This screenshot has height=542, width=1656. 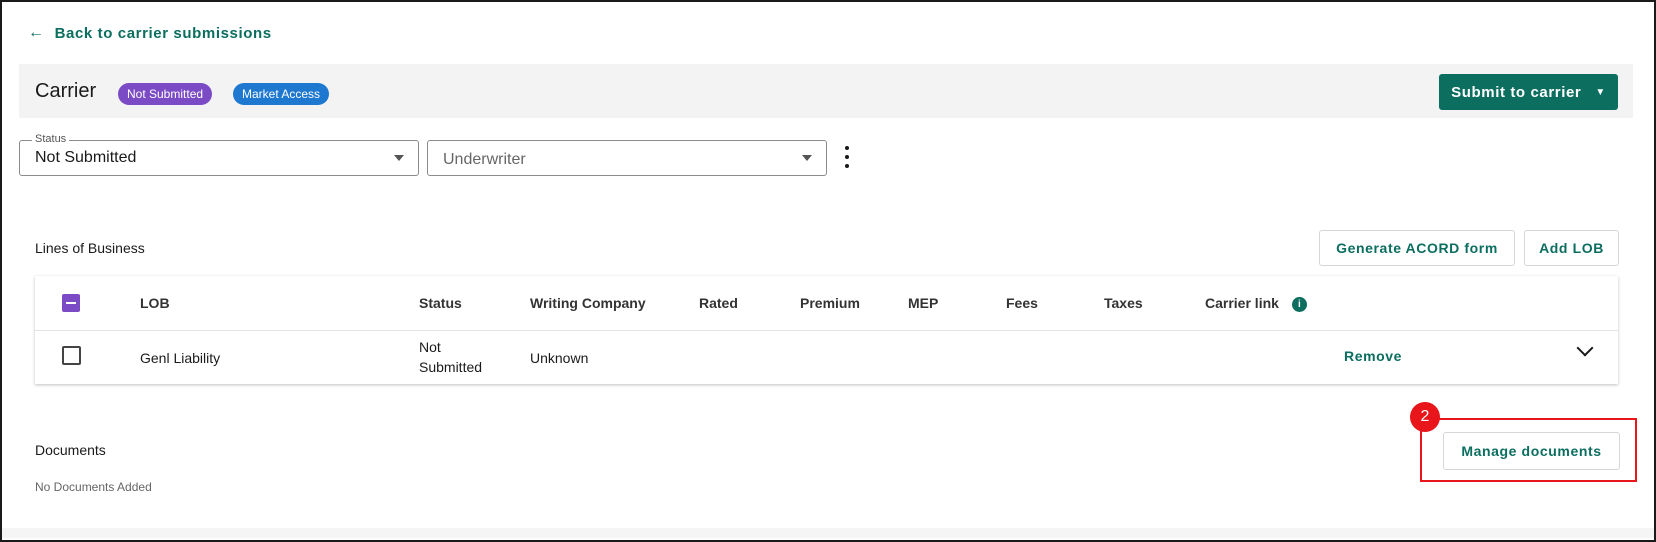 What do you see at coordinates (71, 355) in the screenshot?
I see `row-checkbox` at bounding box center [71, 355].